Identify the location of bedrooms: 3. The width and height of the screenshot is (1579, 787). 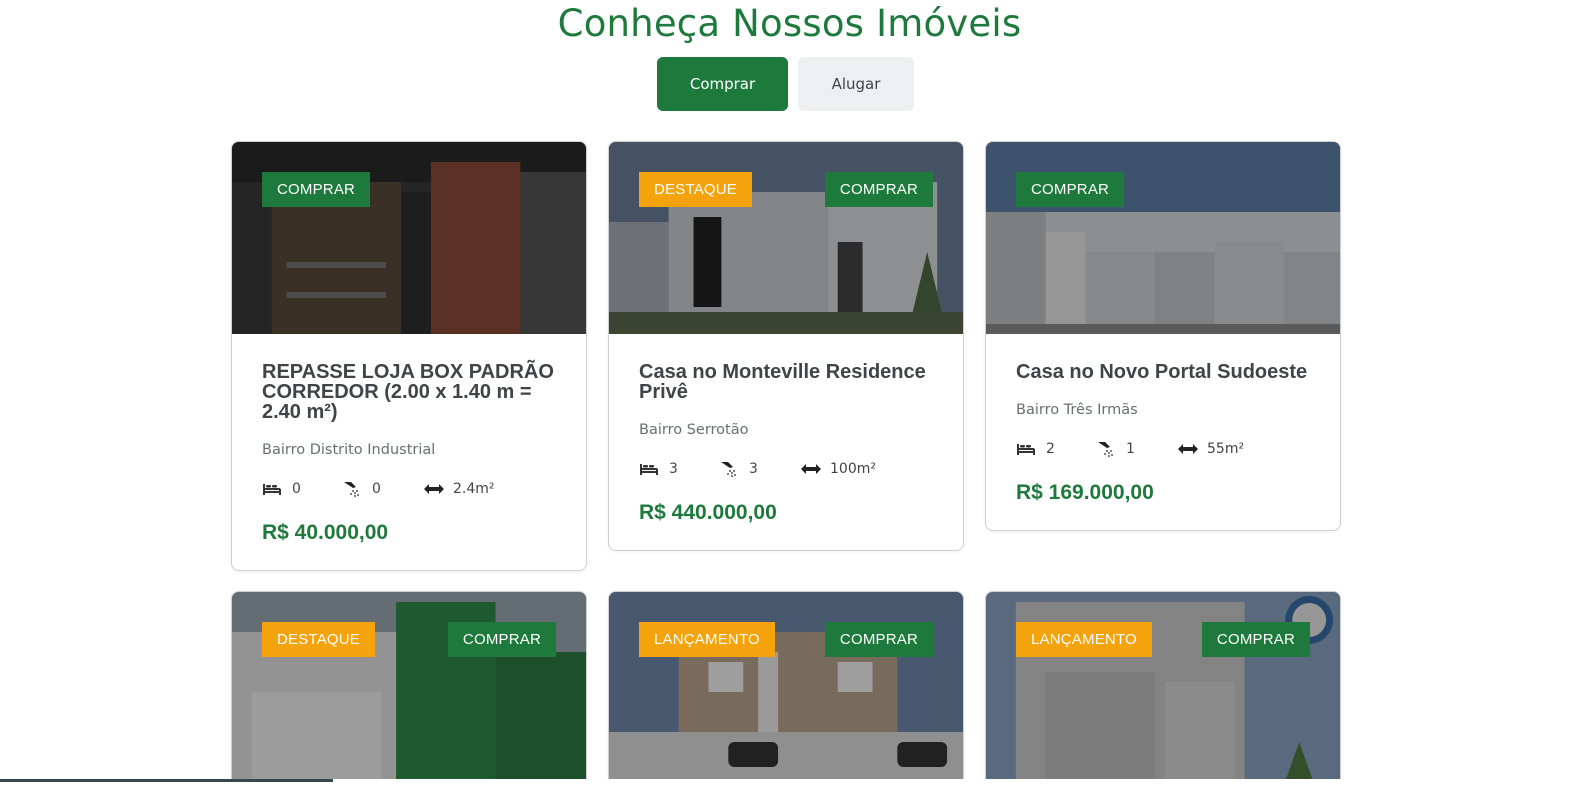
(679, 469).